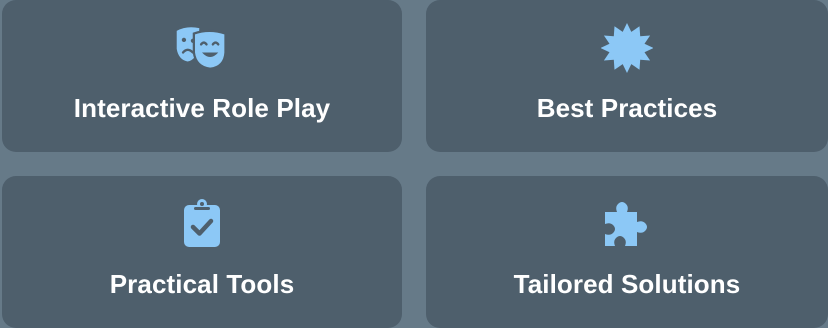  I want to click on certificate-badge-icon, so click(627, 48).